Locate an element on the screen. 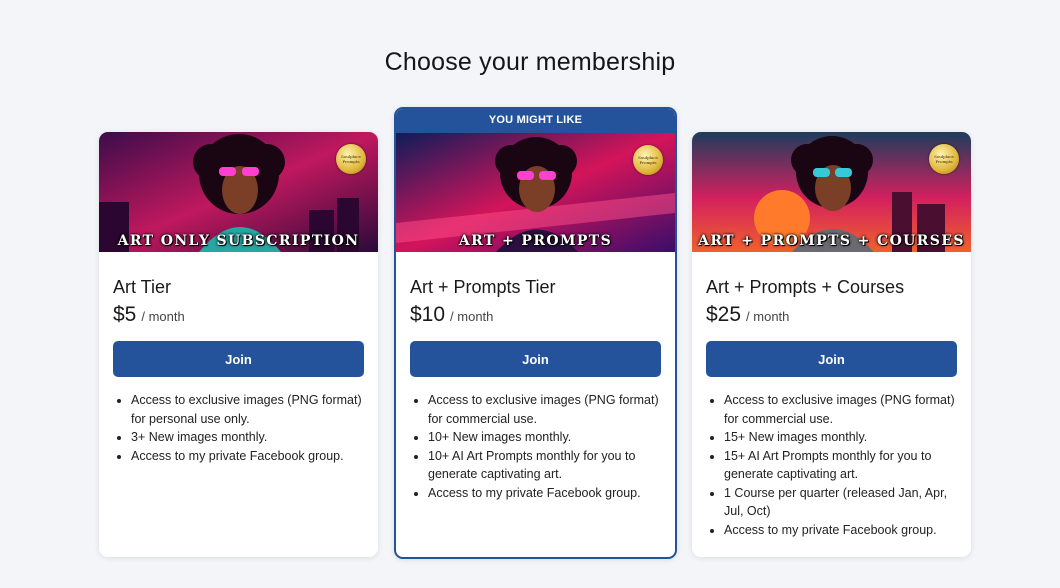 This screenshot has height=588, width=1060. banner-caption: ART ONLY SUBSCRIPTION is located at coordinates (238, 241).